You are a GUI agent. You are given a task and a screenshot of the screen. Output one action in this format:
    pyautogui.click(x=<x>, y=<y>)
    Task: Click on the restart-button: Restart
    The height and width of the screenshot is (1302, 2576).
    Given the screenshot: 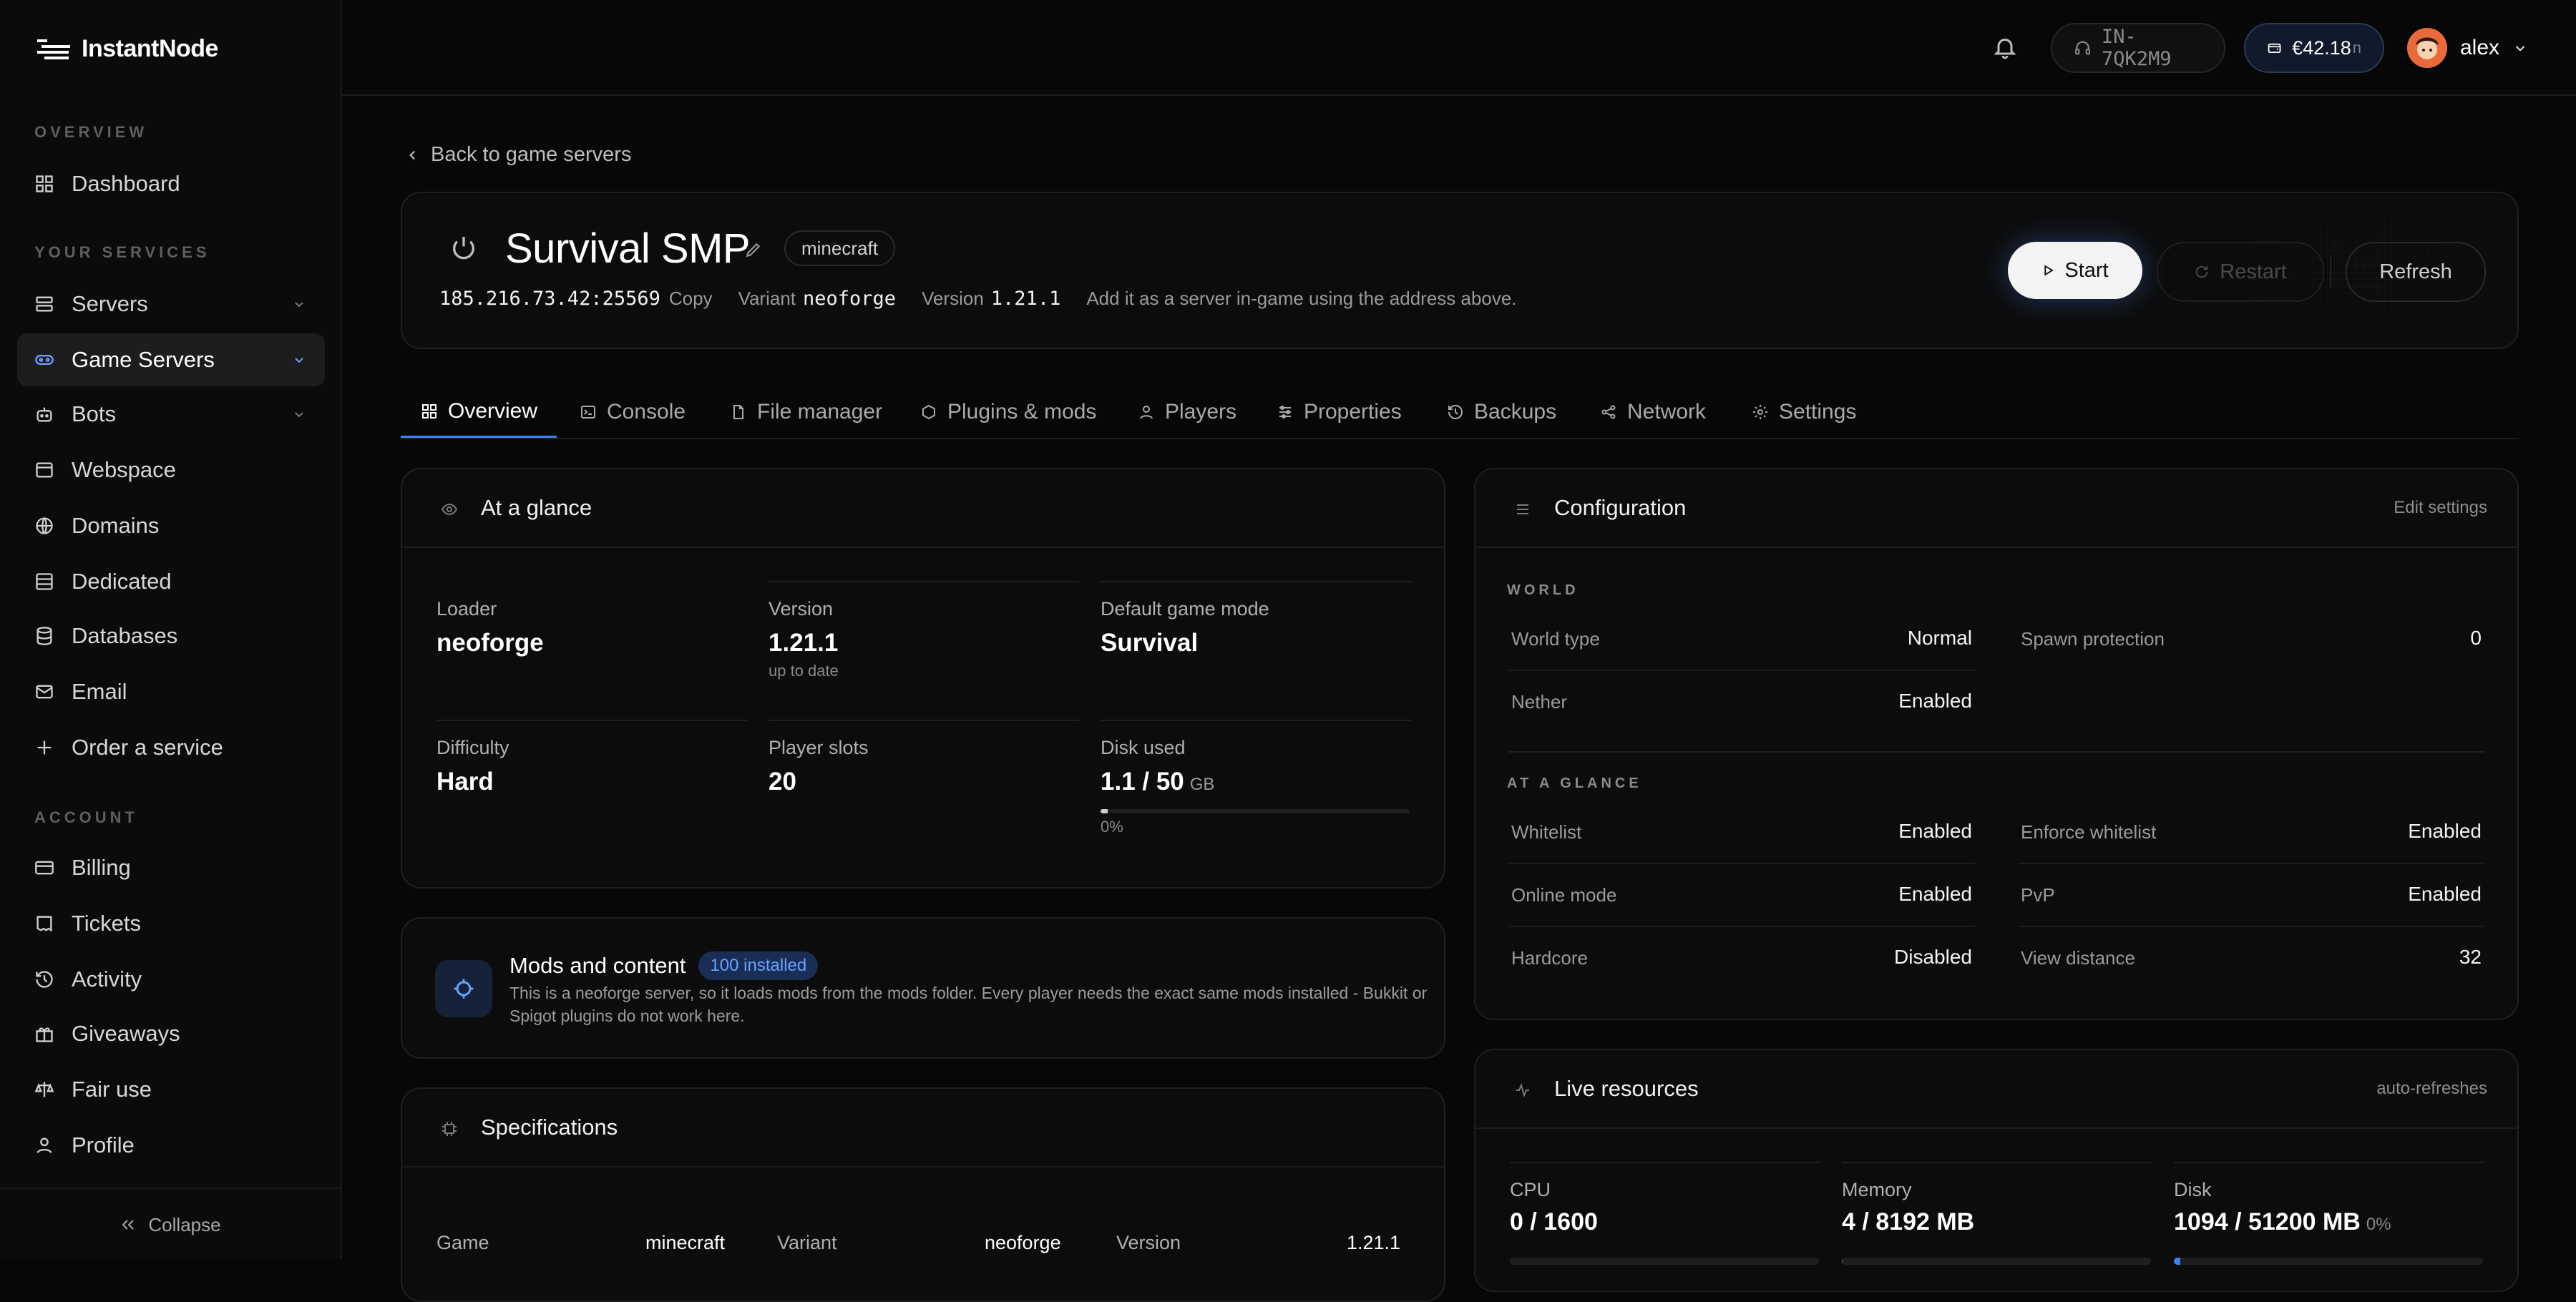 What is the action you would take?
    pyautogui.click(x=2240, y=272)
    